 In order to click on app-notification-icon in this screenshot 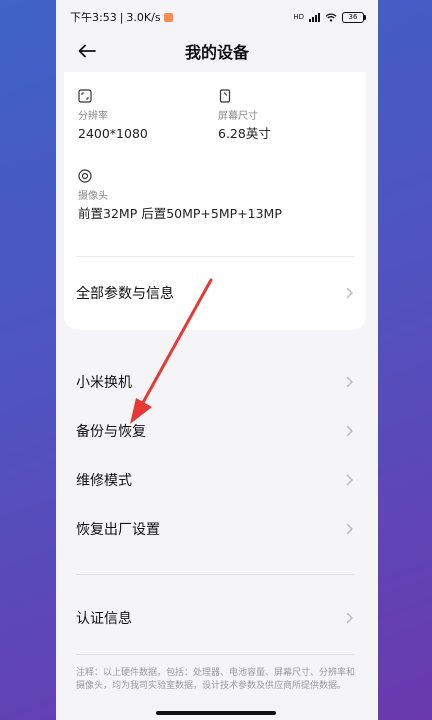, I will do `click(168, 17)`.